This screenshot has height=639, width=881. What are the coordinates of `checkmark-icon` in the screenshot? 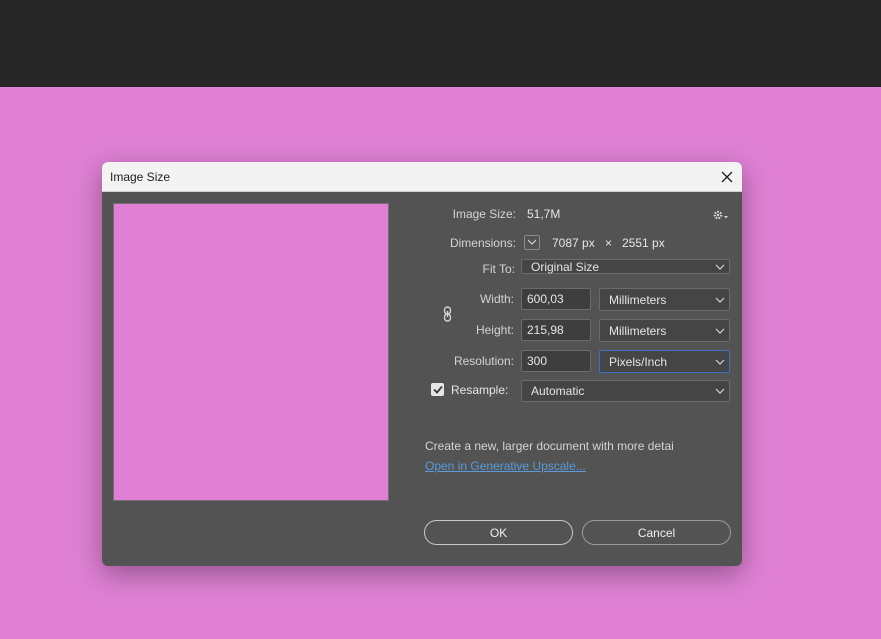 It's located at (437, 389).